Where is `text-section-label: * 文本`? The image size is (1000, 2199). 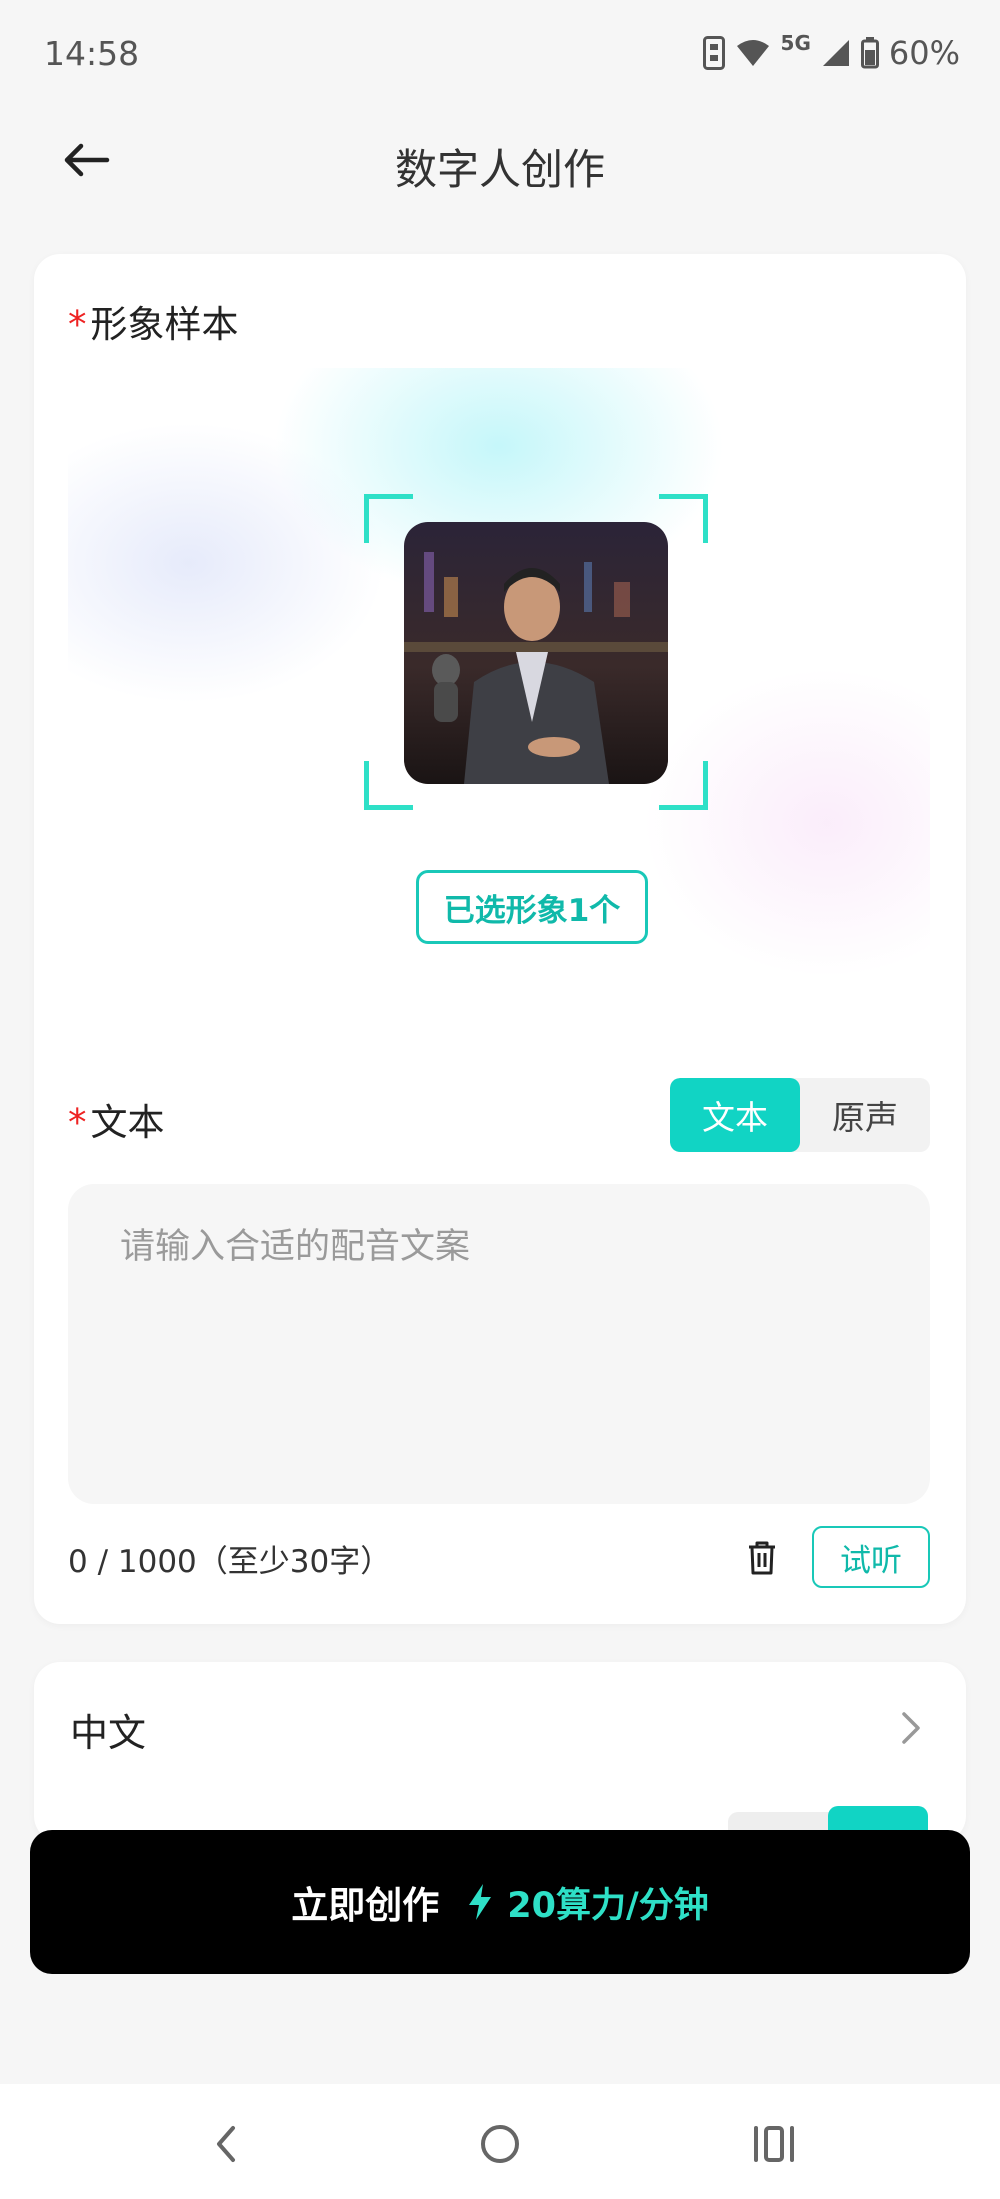
text-section-label: * 文本 is located at coordinates (116, 1119).